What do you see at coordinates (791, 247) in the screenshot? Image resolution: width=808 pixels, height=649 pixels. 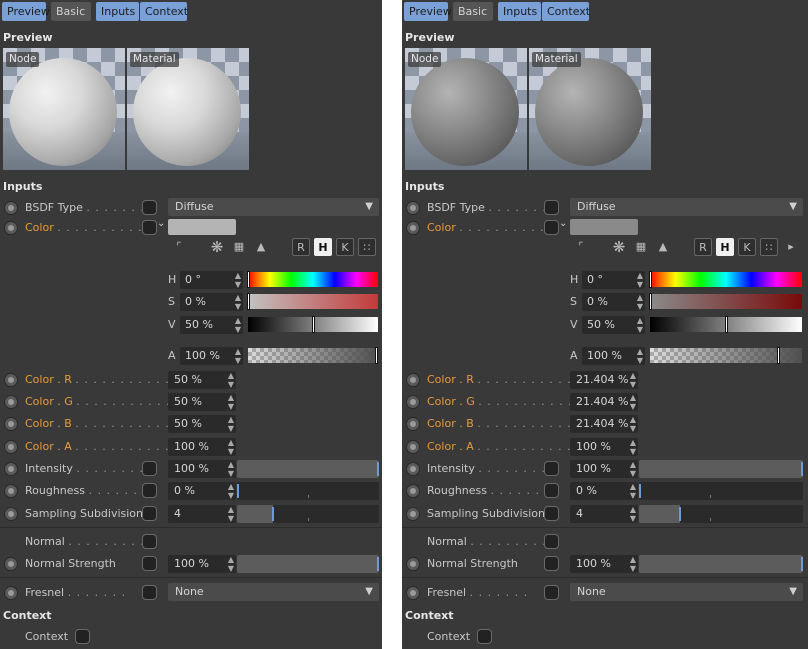 I see `more-icon: ▸` at bounding box center [791, 247].